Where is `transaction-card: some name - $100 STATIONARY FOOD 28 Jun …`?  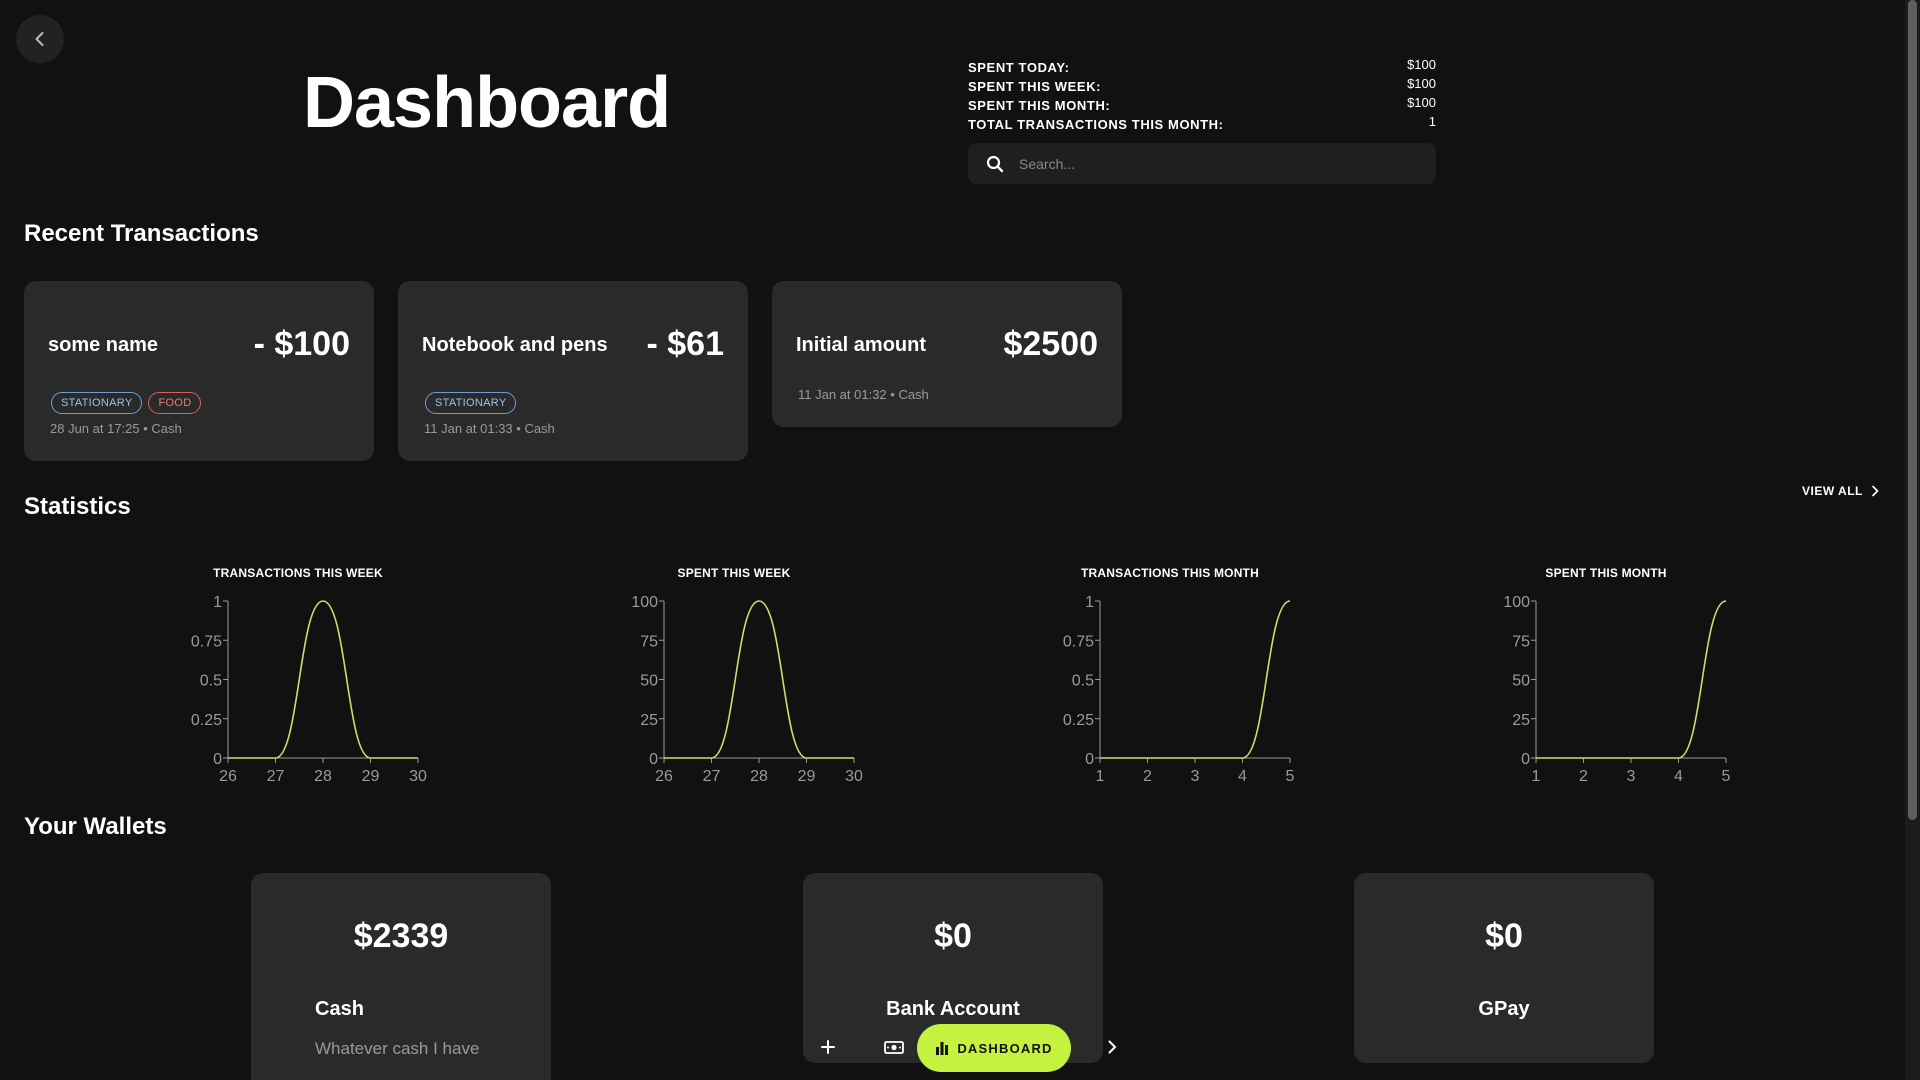
transaction-card: some name - $100 STATIONARY FOOD 28 Jun … is located at coordinates (199, 371).